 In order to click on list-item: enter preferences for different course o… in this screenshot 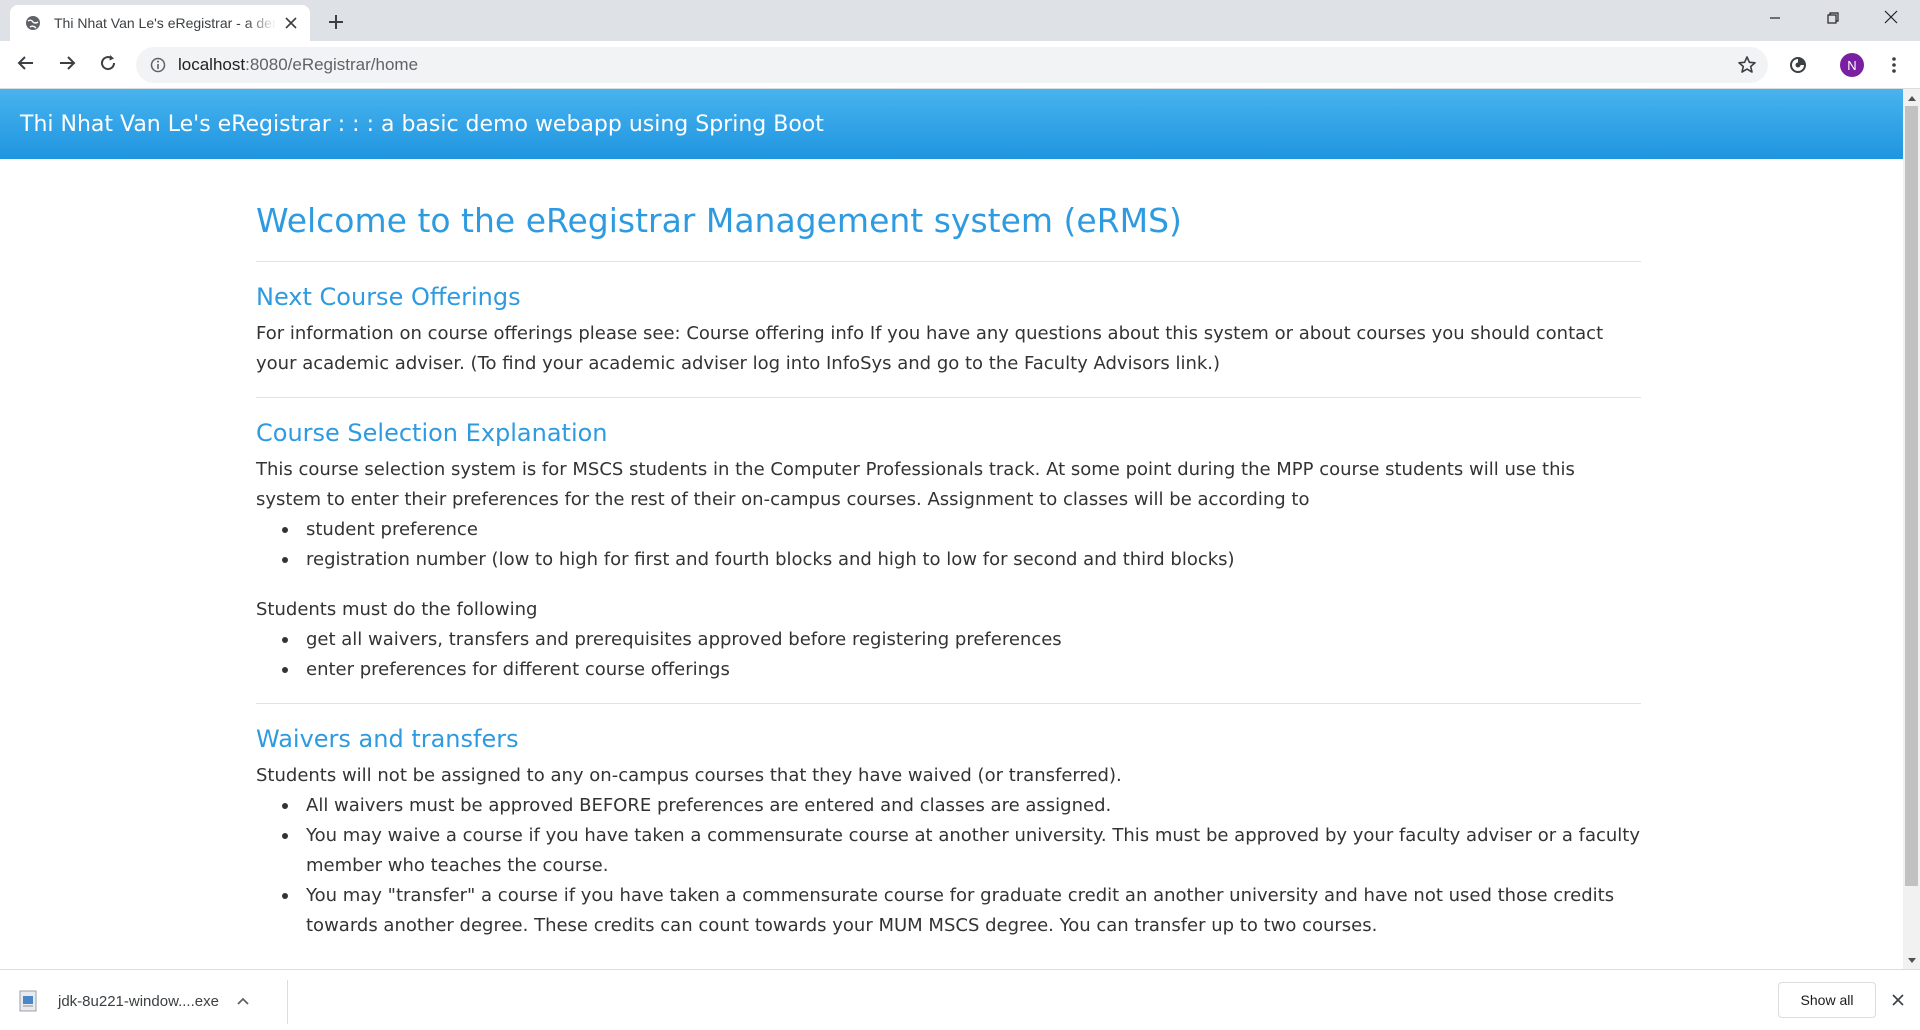, I will do `click(961, 670)`.